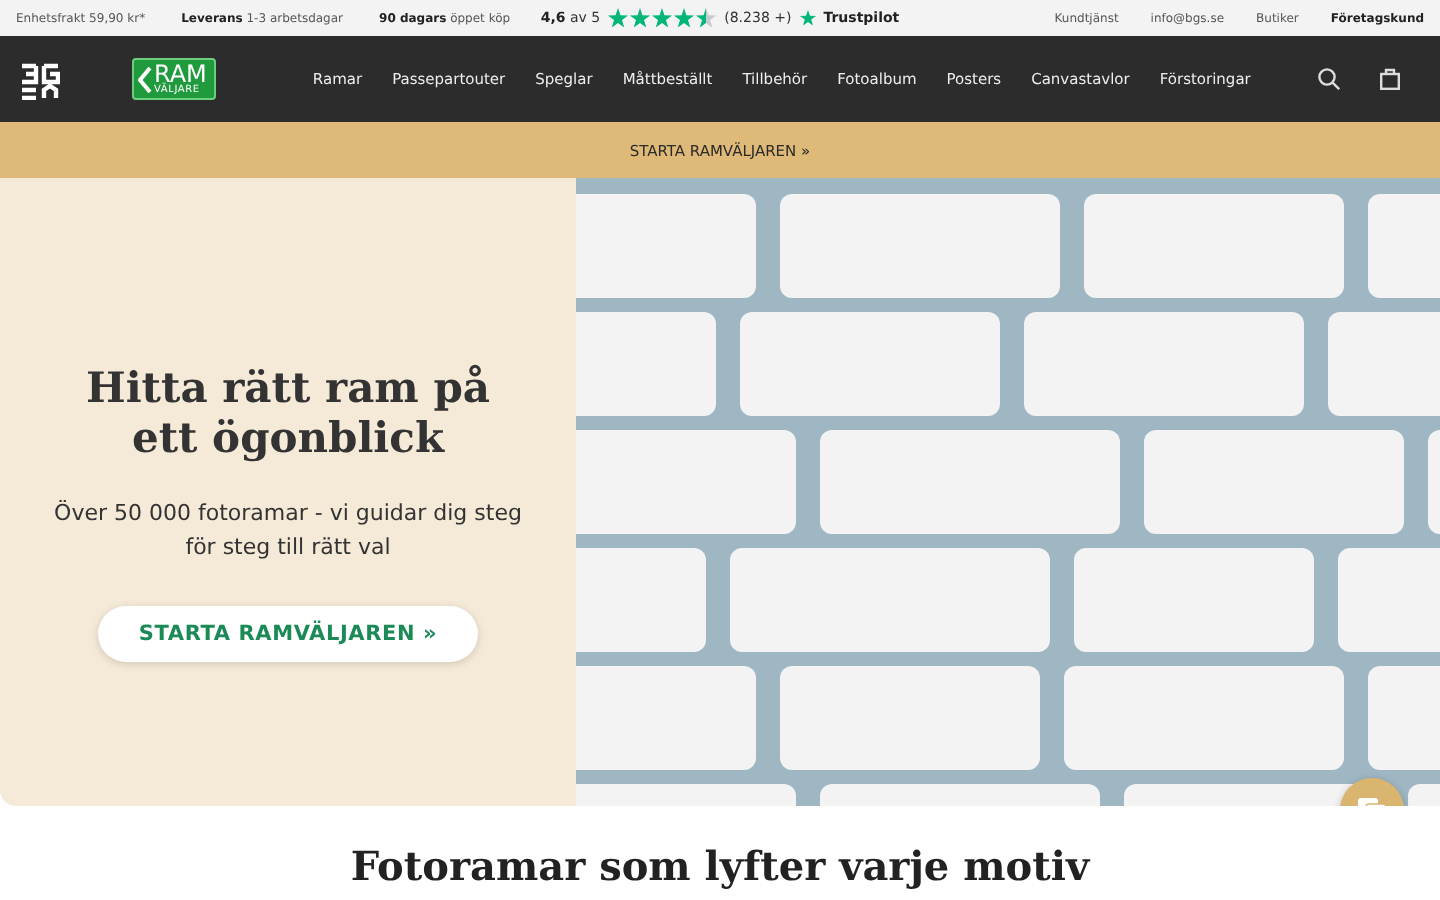 Image resolution: width=1440 pixels, height=900 pixels. What do you see at coordinates (720, 866) in the screenshot?
I see `section-heading: Fotoramar som lyfter varje motiv` at bounding box center [720, 866].